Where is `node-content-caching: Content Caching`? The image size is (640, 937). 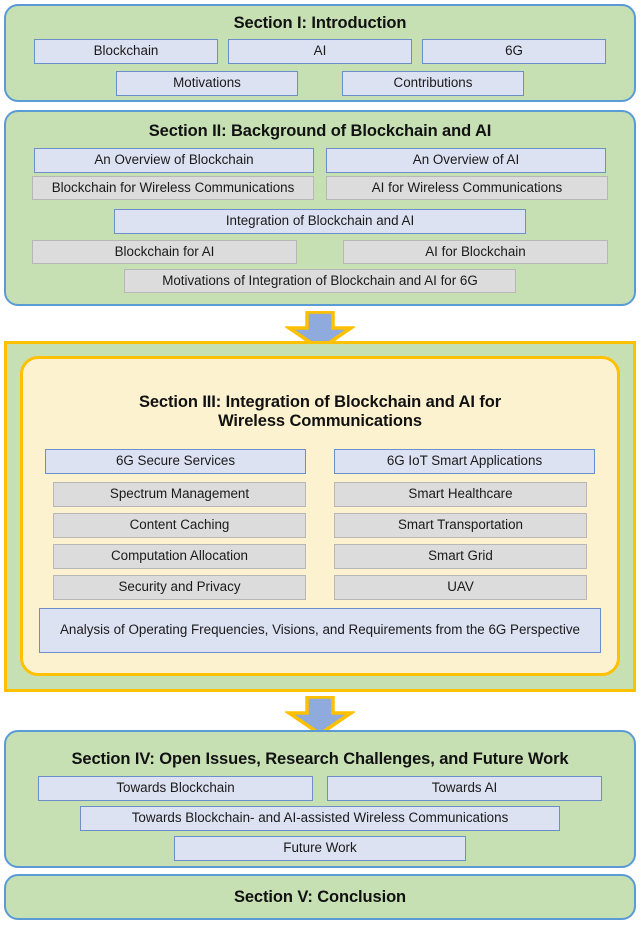 node-content-caching: Content Caching is located at coordinates (179, 525).